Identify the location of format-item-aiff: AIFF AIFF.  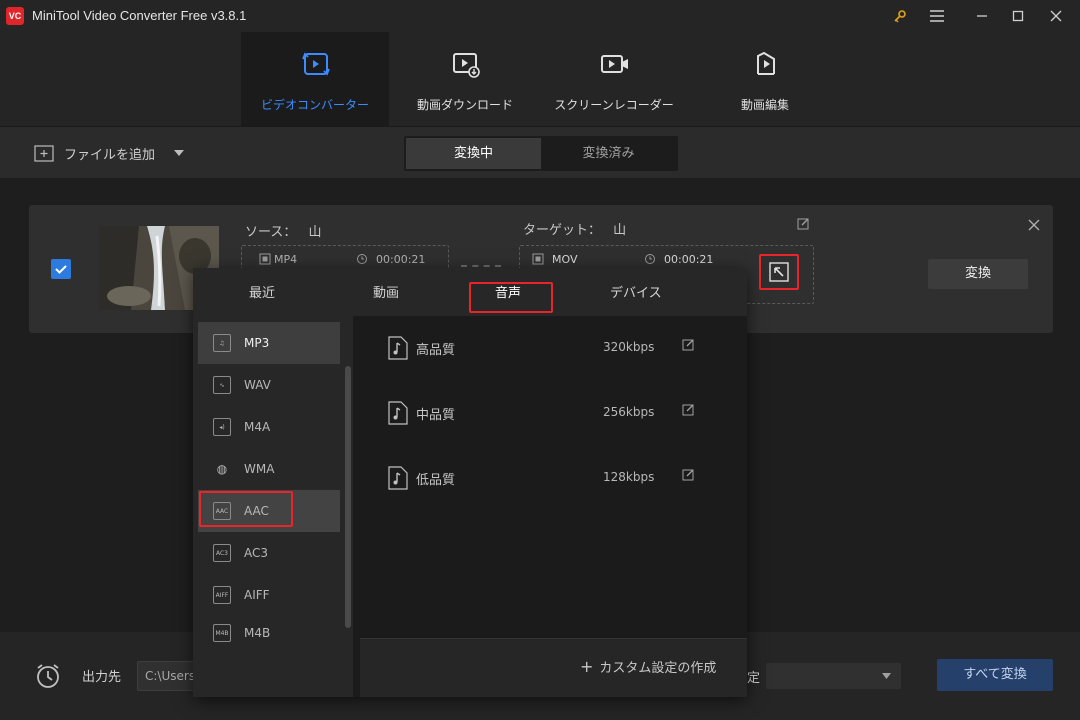
(269, 595).